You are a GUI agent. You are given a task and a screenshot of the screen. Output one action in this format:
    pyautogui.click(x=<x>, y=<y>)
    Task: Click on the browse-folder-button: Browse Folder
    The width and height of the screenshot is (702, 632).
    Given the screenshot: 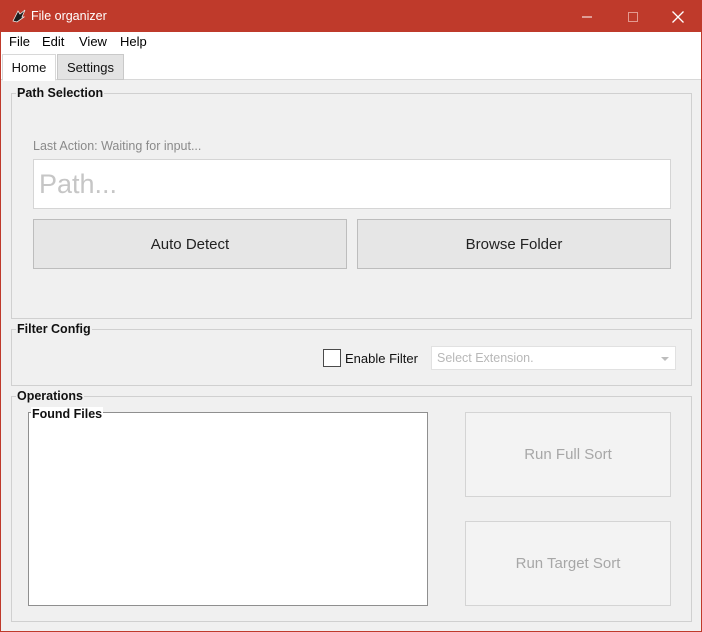 What is the action you would take?
    pyautogui.click(x=514, y=244)
    